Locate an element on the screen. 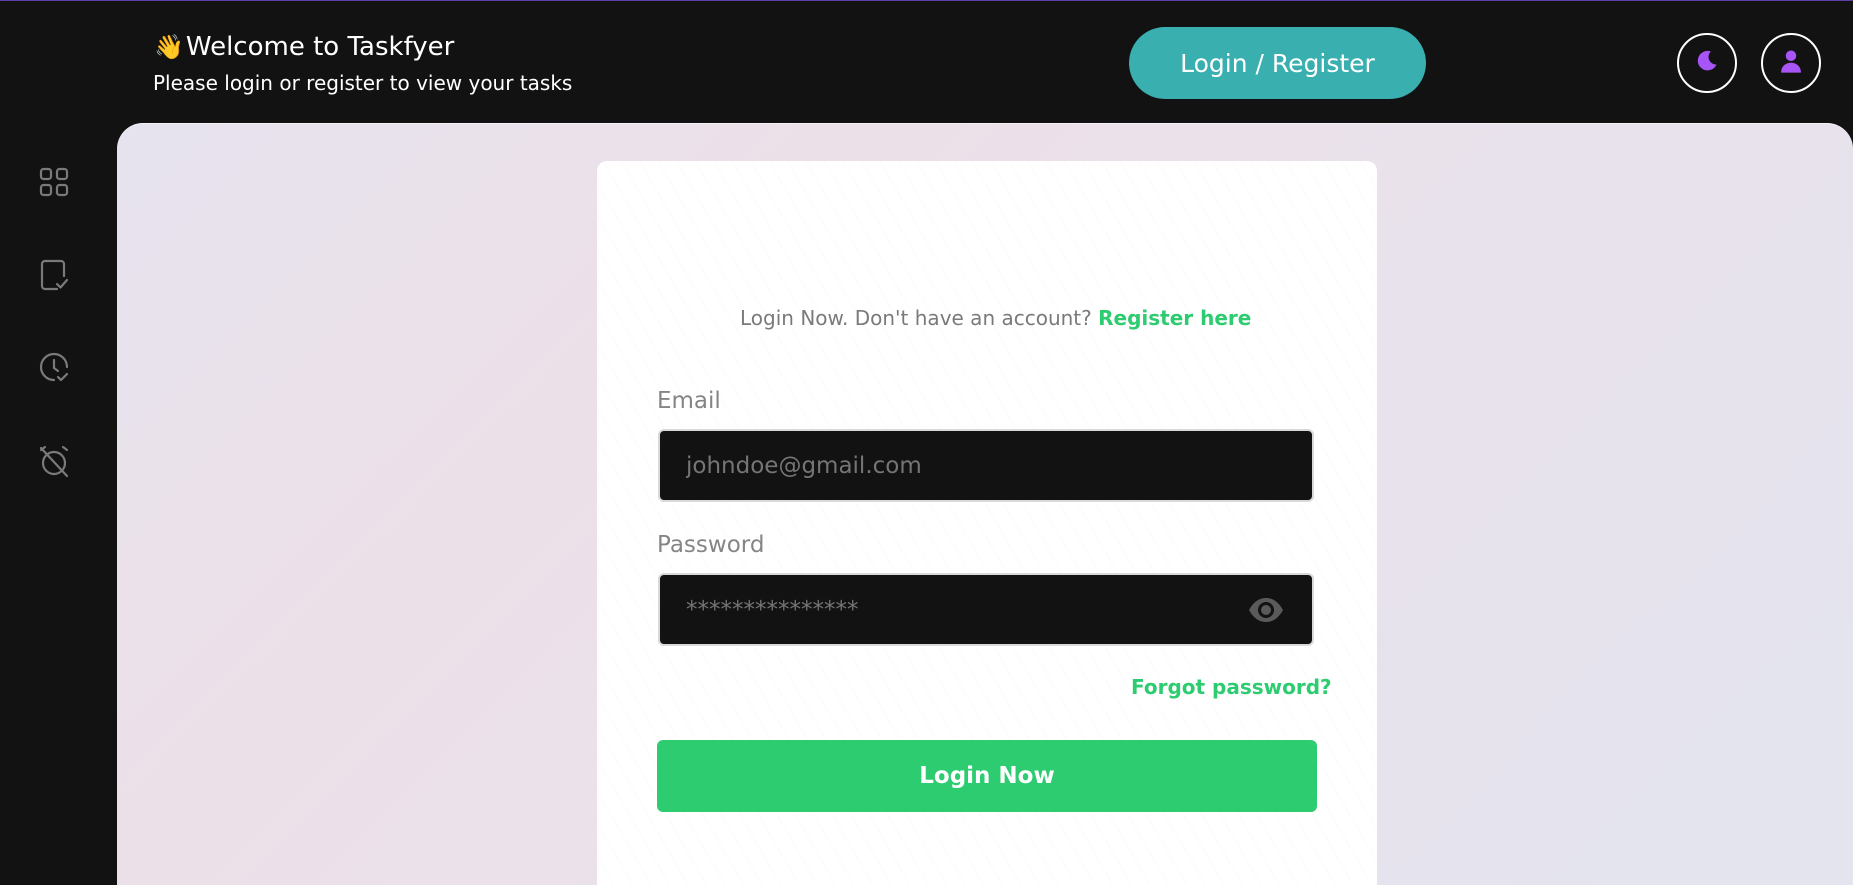 The width and height of the screenshot is (1853, 885). email-label: Email is located at coordinates (689, 401).